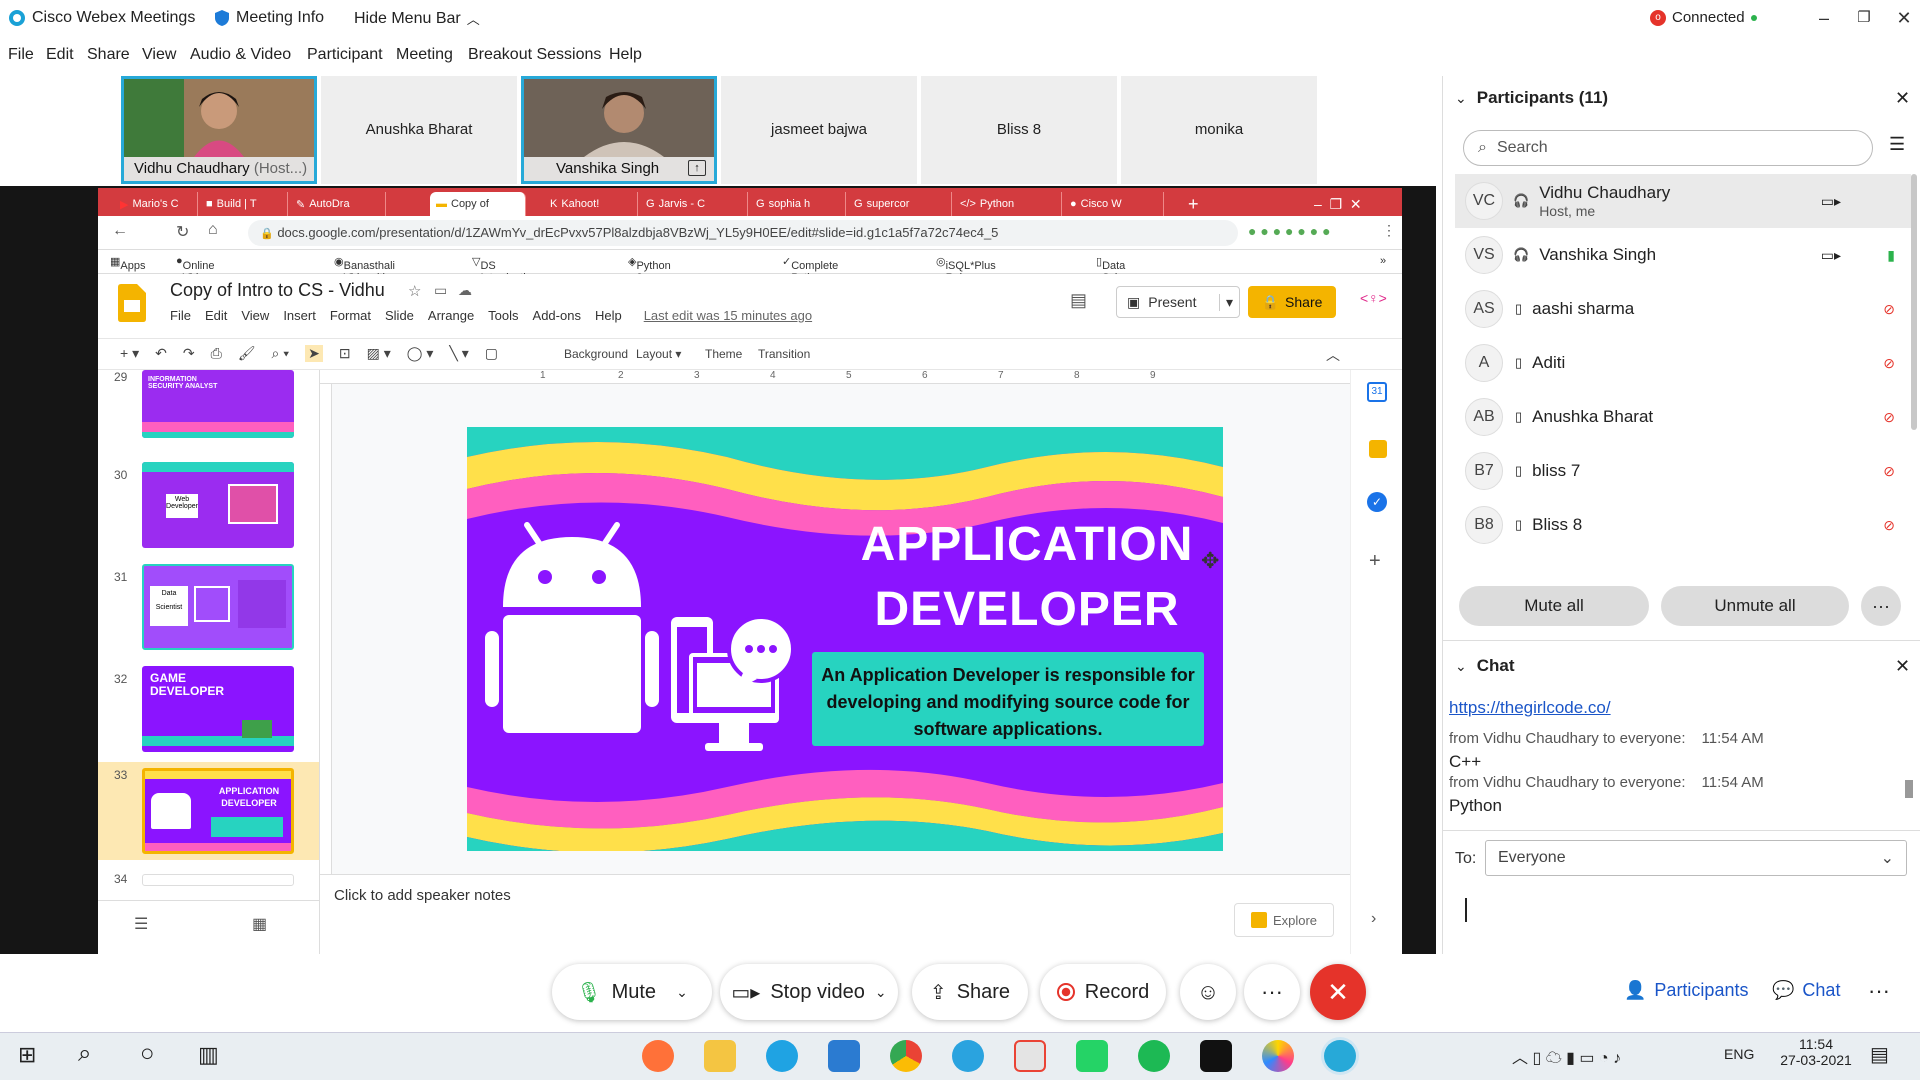 The height and width of the screenshot is (1080, 1920). Describe the element at coordinates (1373, 298) in the screenshot. I see `addon-icon: <♀>` at that location.